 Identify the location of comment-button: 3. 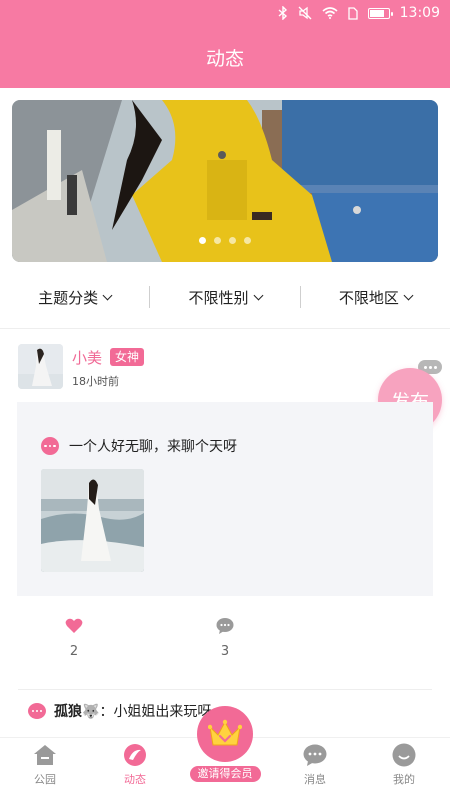
(225, 638).